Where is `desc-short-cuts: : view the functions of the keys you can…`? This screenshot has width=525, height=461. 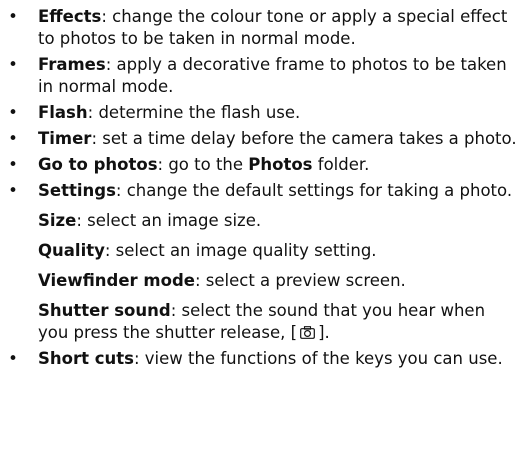
desc-short-cuts: : view the functions of the keys you can… is located at coordinates (318, 358).